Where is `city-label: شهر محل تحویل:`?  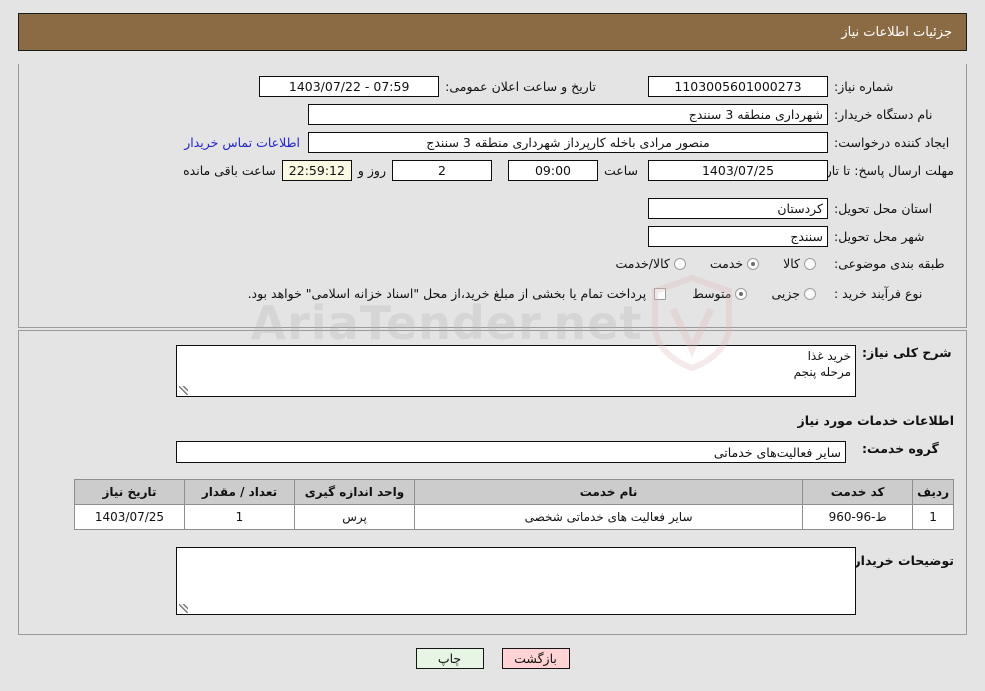 city-label: شهر محل تحویل: is located at coordinates (879, 236).